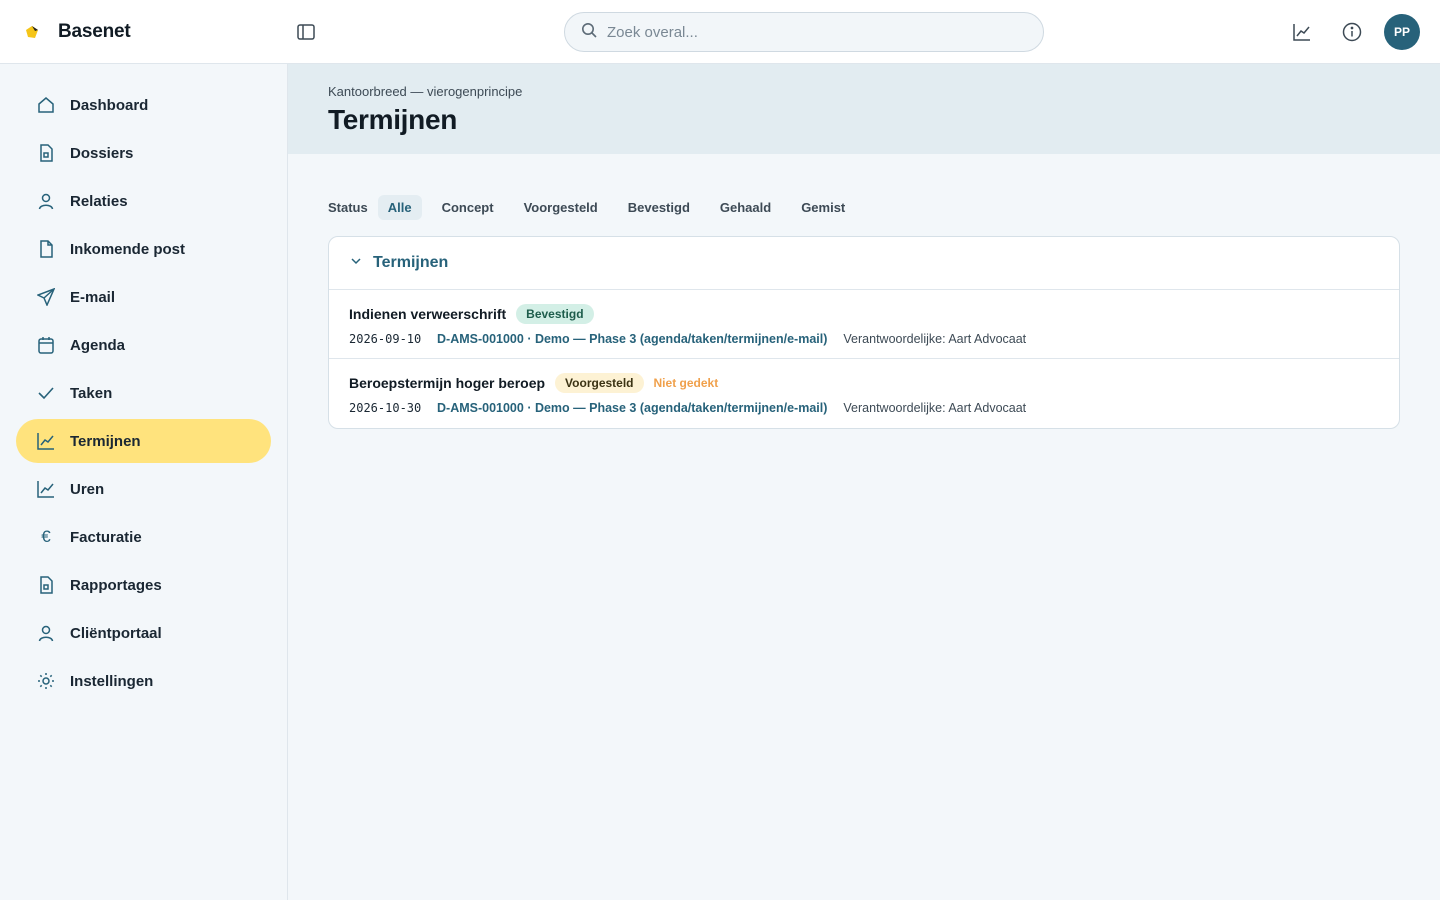  What do you see at coordinates (143, 297) in the screenshot?
I see `sidebar-item-e-mail: E-mail` at bounding box center [143, 297].